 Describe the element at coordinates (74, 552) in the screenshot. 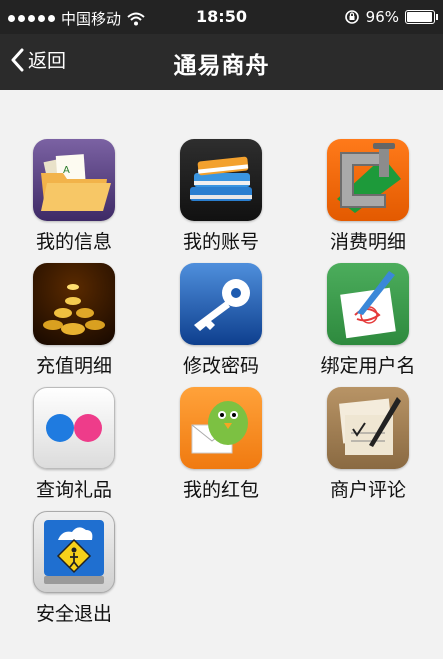

I see `secure-drive-icon` at that location.